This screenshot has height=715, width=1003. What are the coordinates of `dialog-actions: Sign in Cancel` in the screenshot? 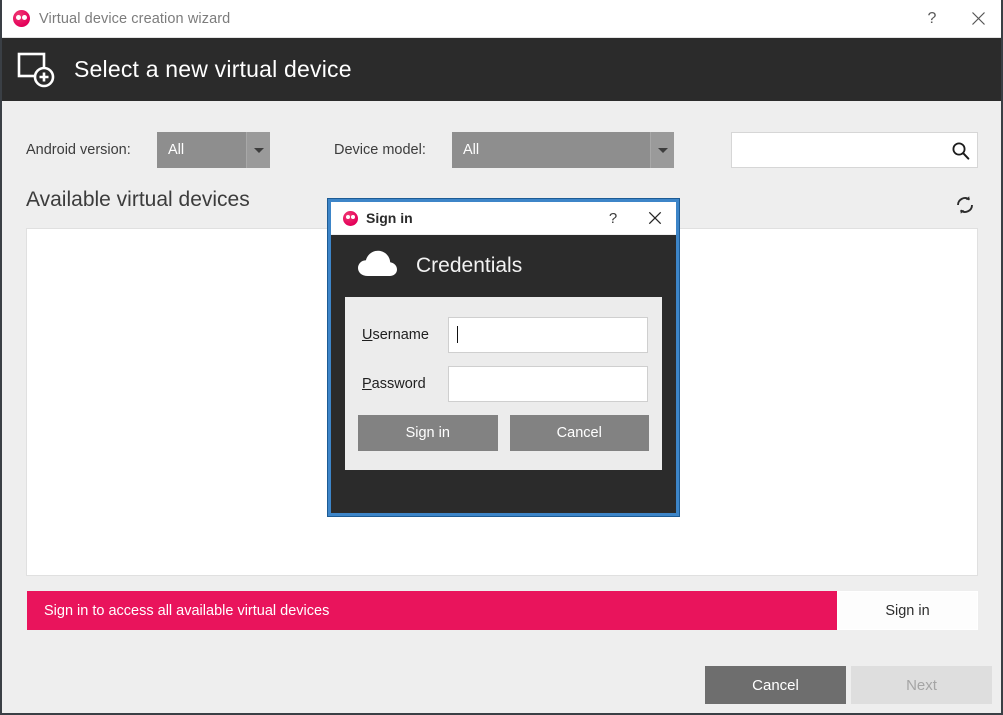 It's located at (503, 440).